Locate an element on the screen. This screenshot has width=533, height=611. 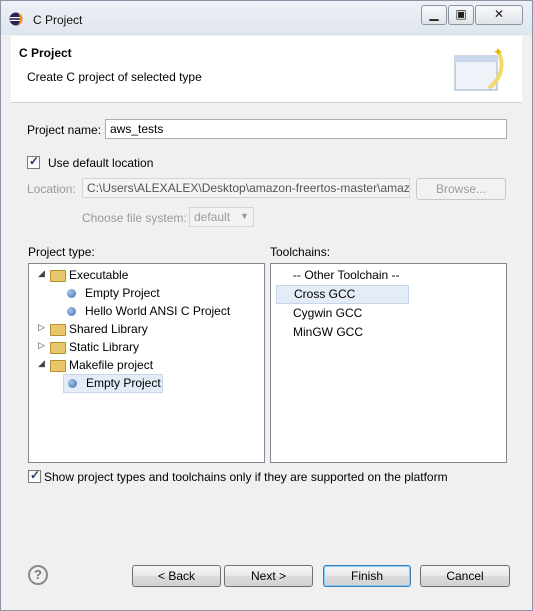
toolchain-item-selected: Cross GCC is located at coordinates (342, 294).